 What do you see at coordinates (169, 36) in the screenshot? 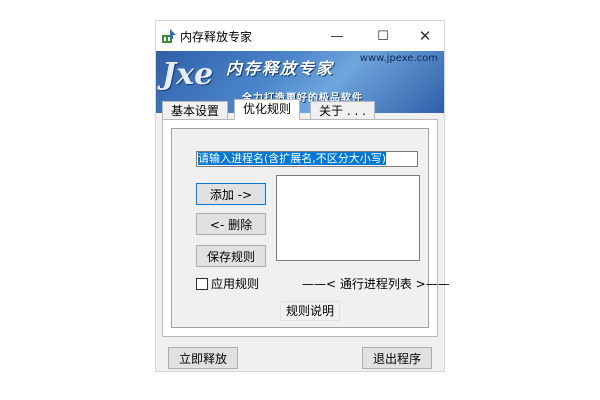
I see `app-icon` at bounding box center [169, 36].